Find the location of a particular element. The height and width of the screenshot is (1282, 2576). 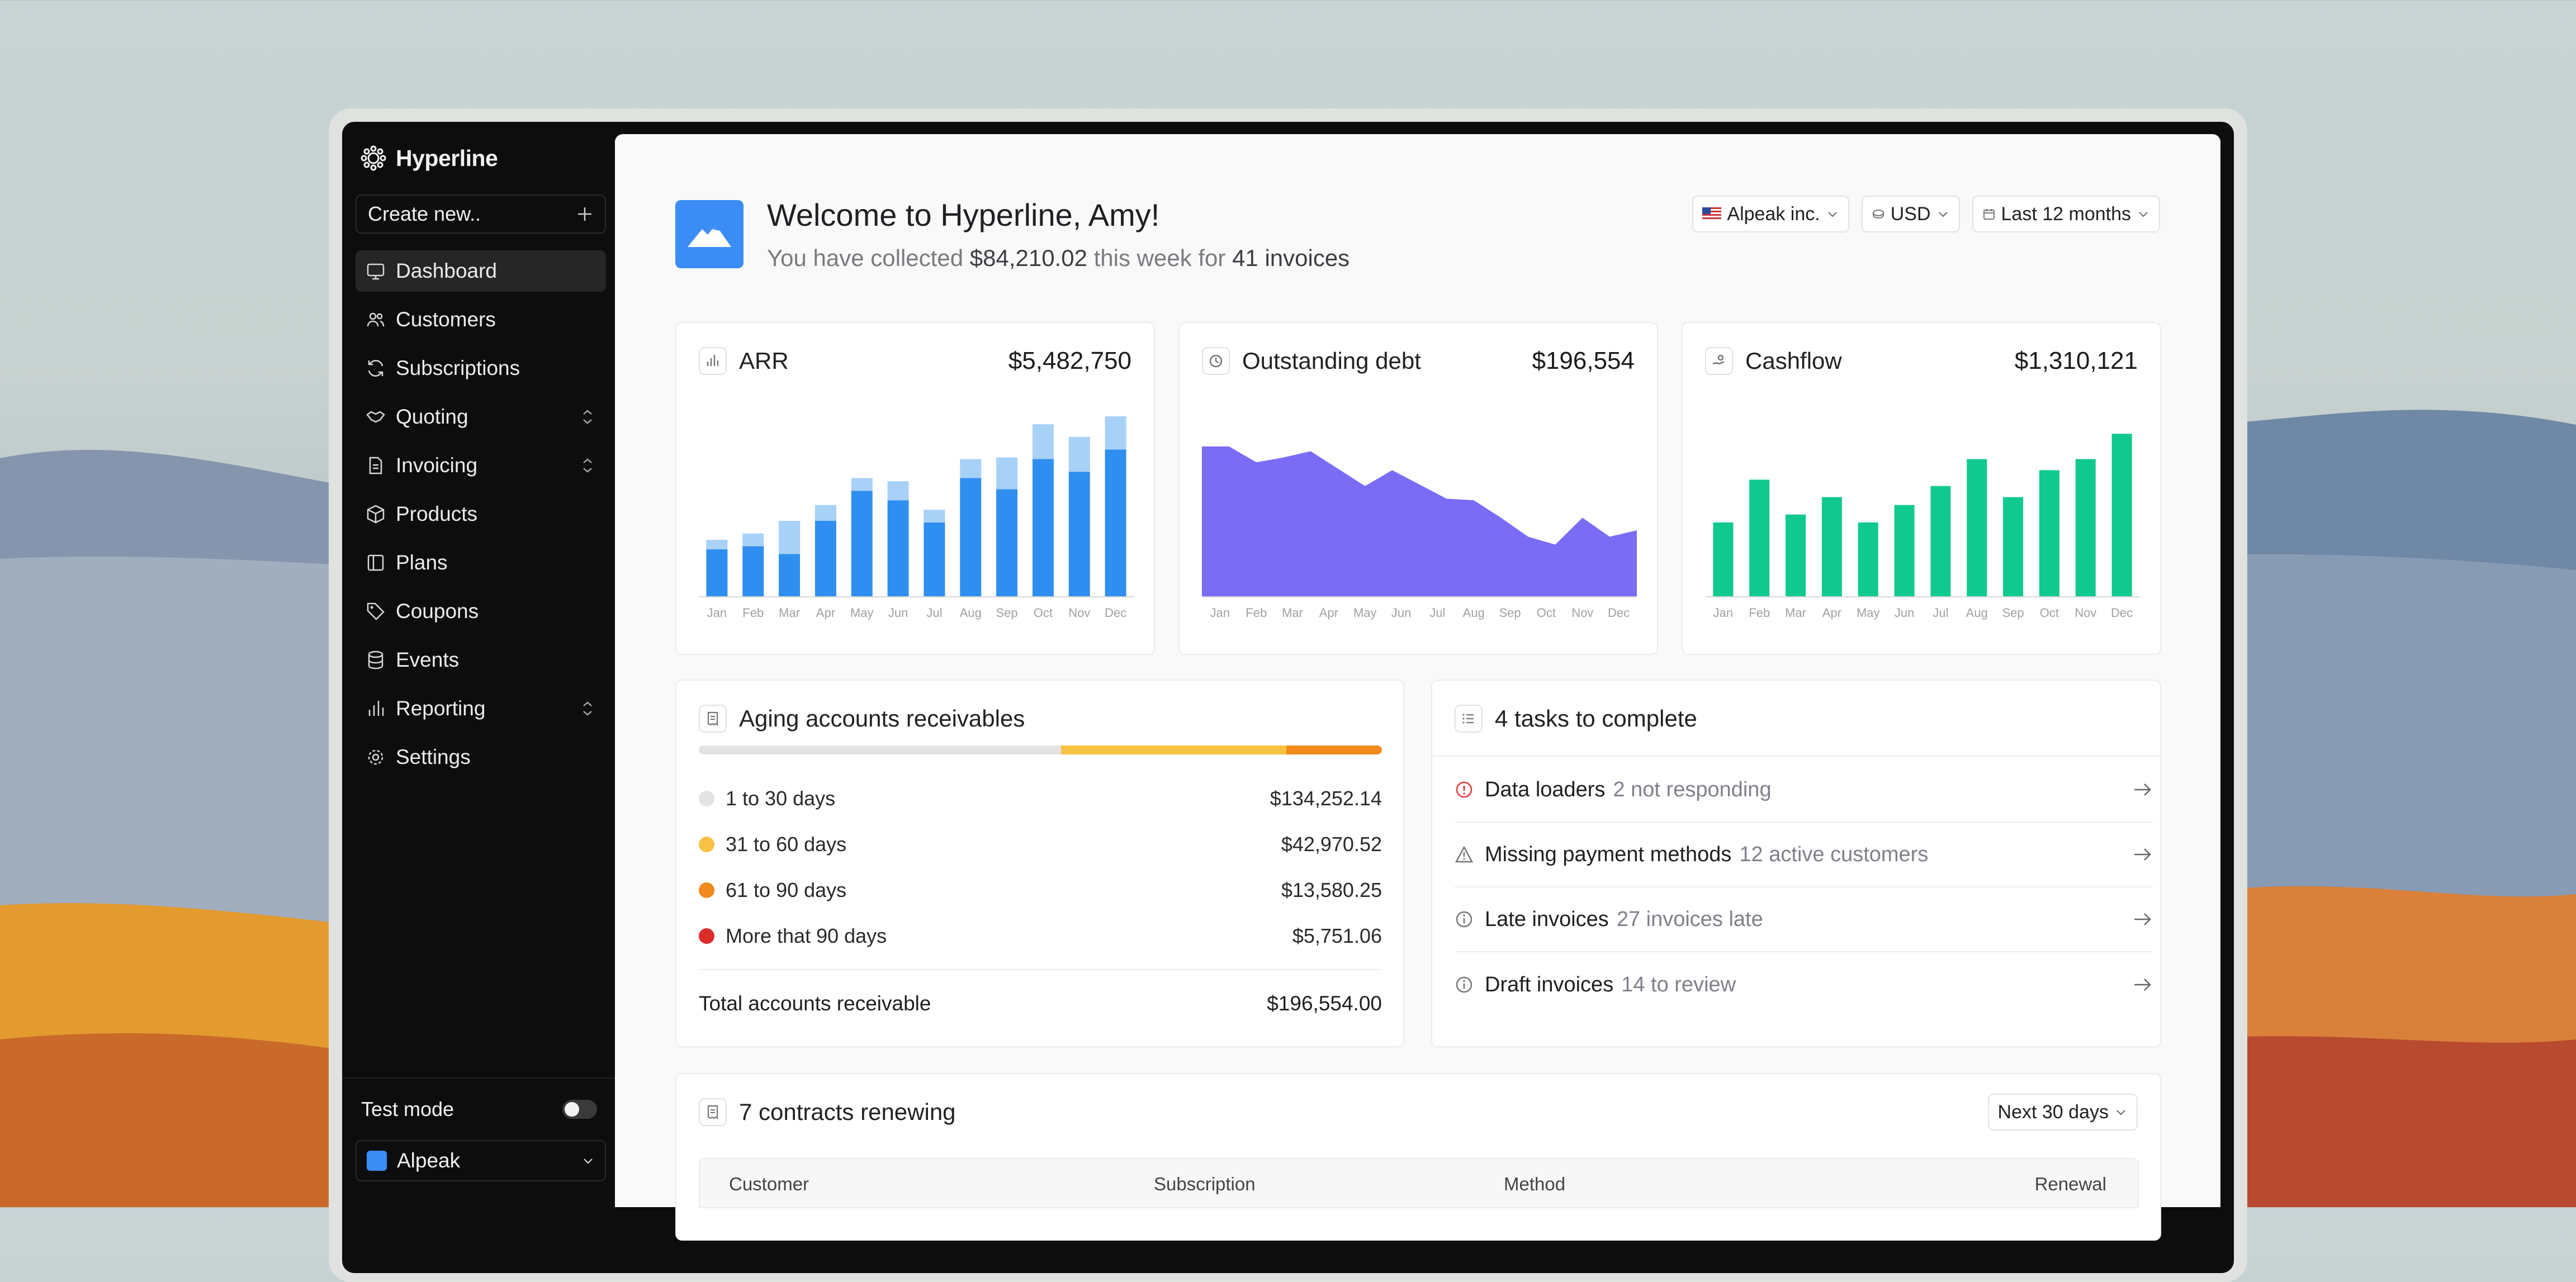

sidebar-item-invoicing: Invoicing is located at coordinates (481, 465).